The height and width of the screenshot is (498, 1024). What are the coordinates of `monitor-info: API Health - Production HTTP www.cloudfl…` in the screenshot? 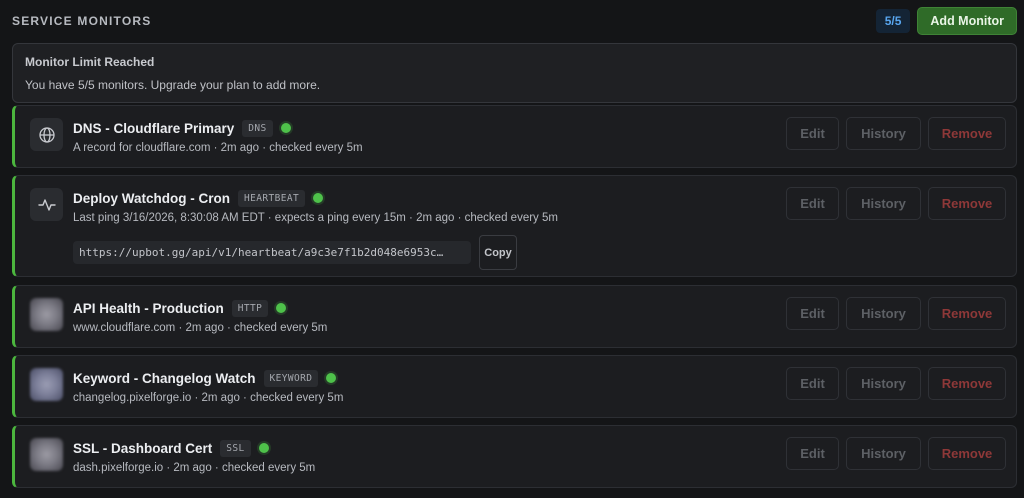 It's located at (200, 315).